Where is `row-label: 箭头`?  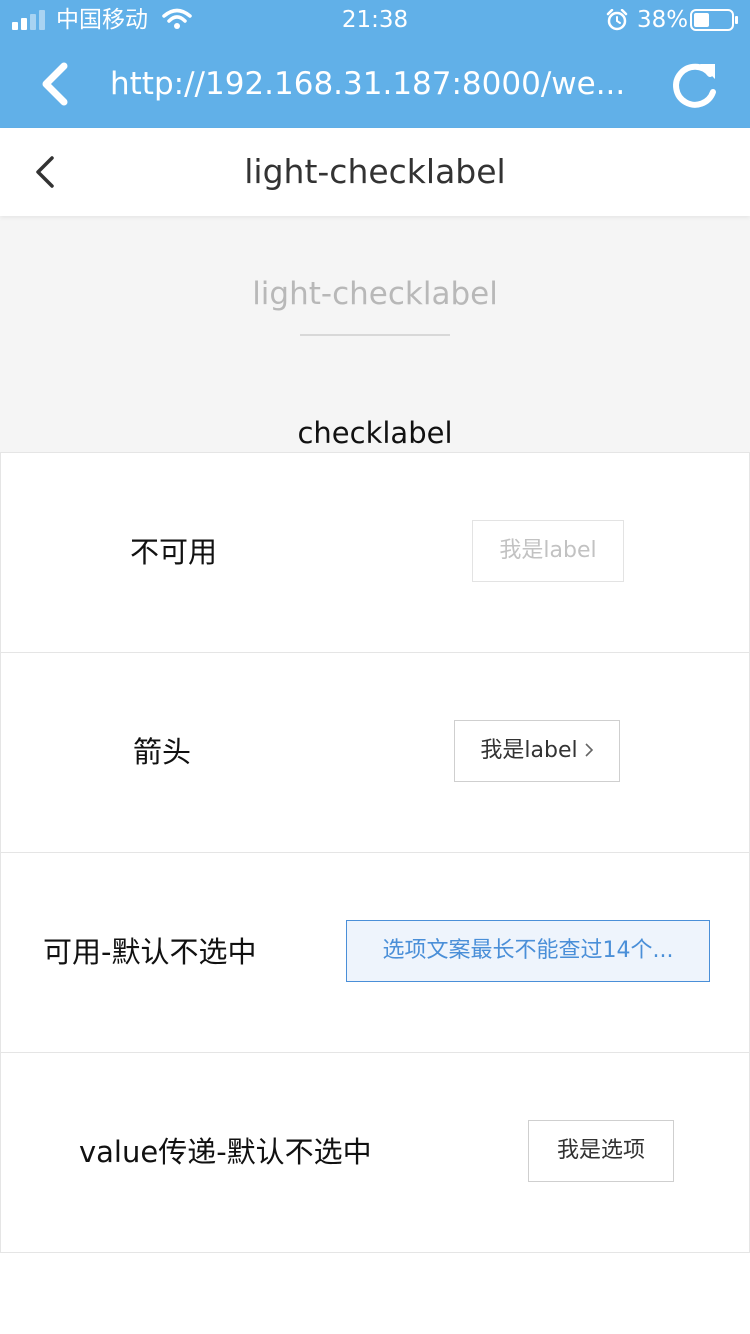 row-label: 箭头 is located at coordinates (162, 752).